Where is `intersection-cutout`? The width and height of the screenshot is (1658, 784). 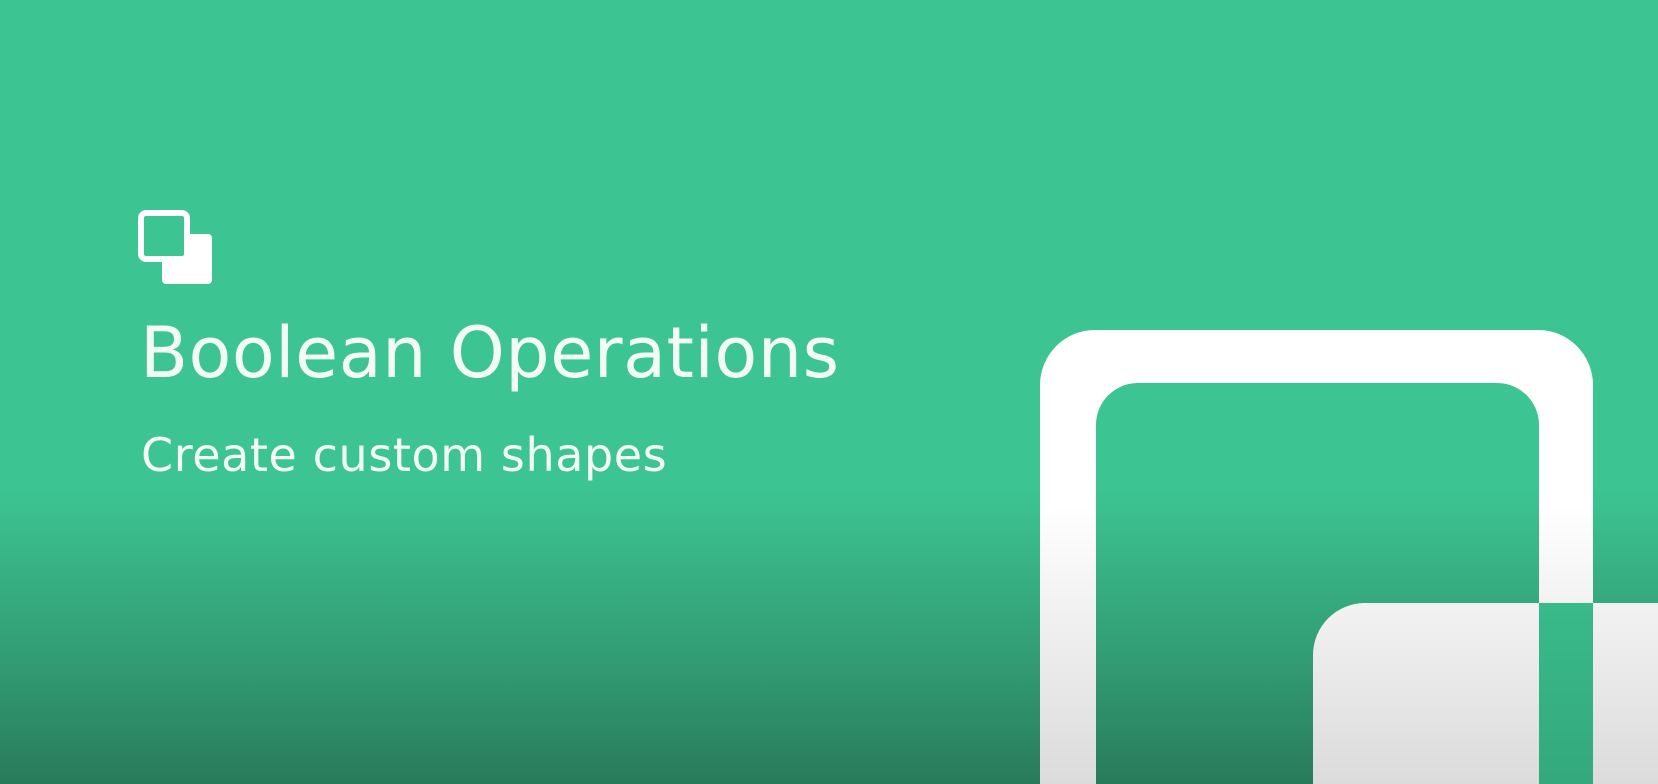 intersection-cutout is located at coordinates (1566, 693).